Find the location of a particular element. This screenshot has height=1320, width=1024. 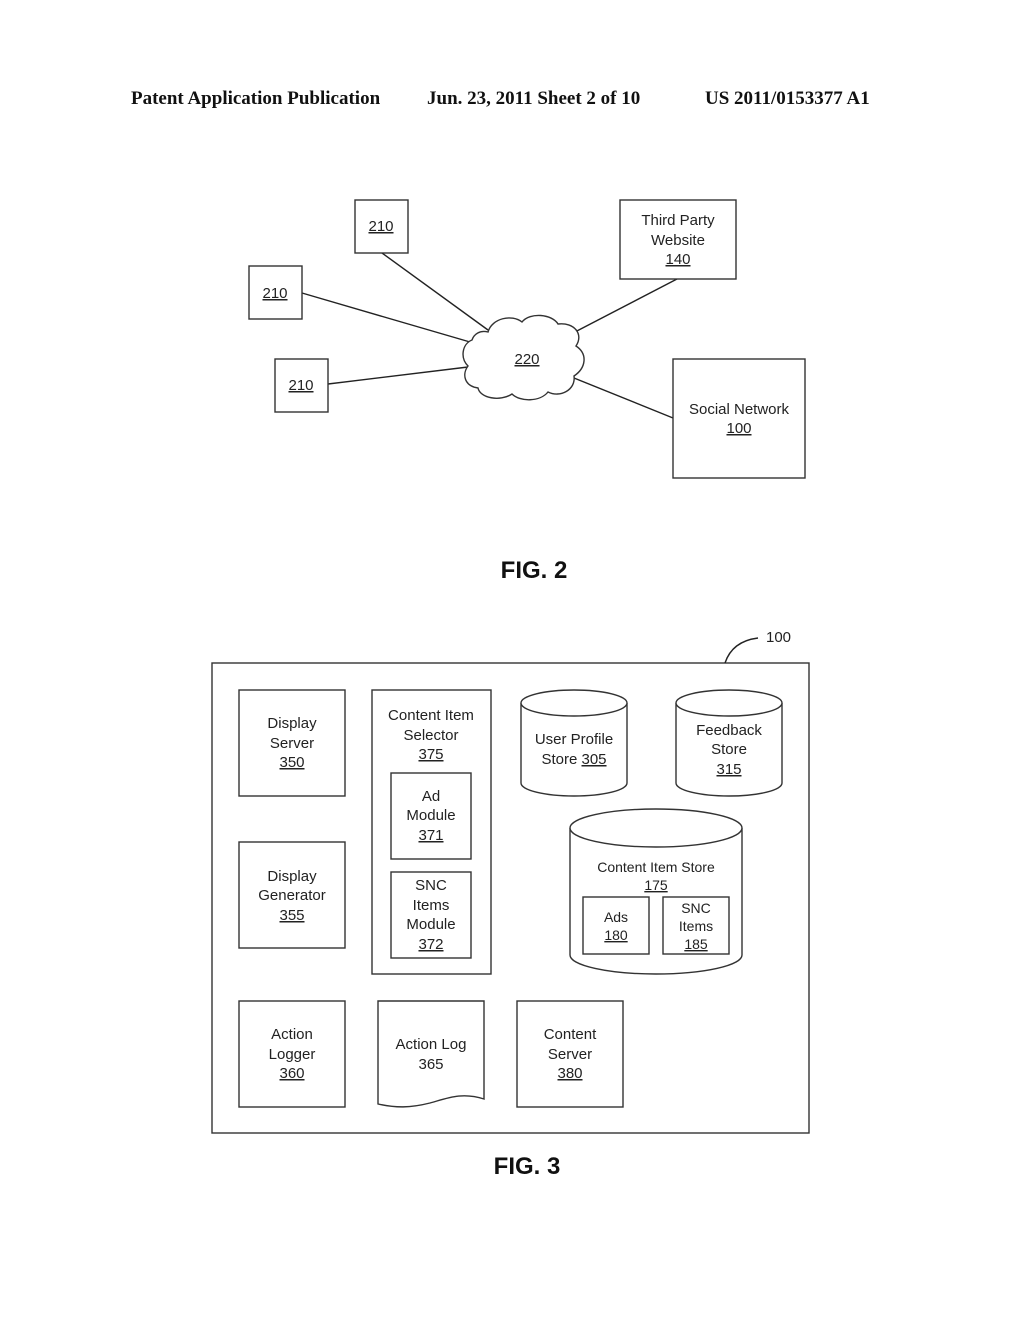

document-icon is located at coordinates (431, 1054).